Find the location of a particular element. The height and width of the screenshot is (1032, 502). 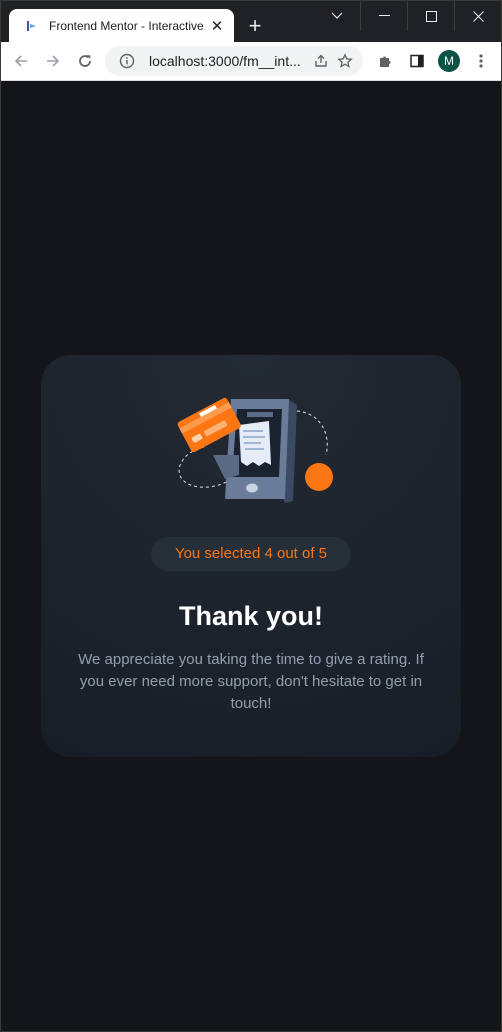

window-controls is located at coordinates (407, 16).